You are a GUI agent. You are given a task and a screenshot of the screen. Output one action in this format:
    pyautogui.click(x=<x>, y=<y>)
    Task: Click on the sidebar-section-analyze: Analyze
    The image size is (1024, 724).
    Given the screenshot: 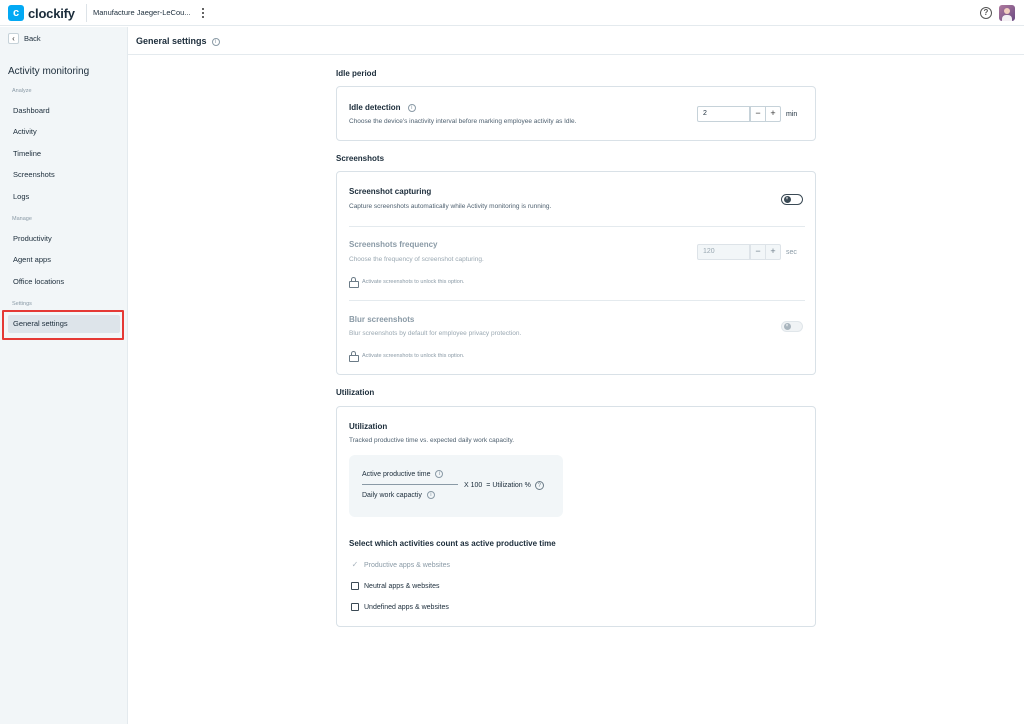 What is the action you would take?
    pyautogui.click(x=22, y=91)
    